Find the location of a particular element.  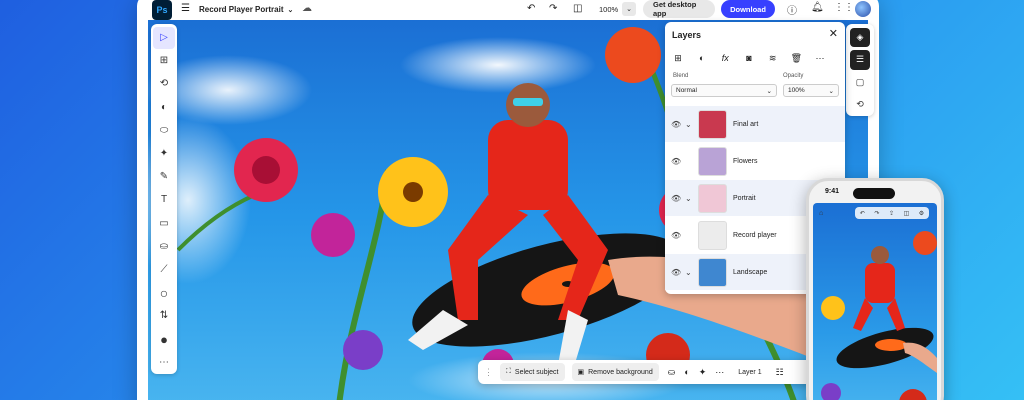

share-icon: ⇪ is located at coordinates (891, 213).